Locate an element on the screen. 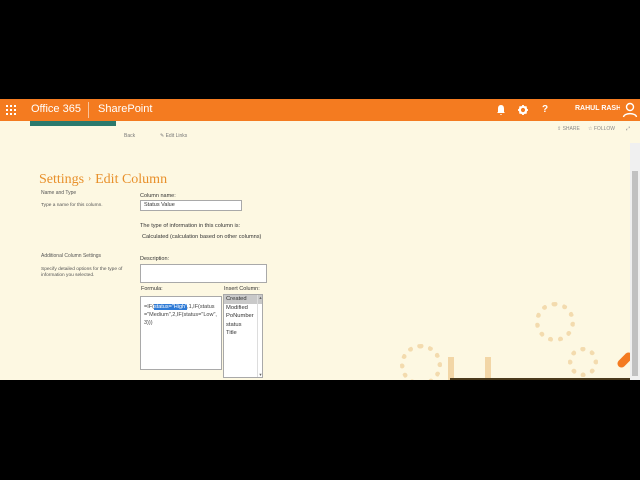  additional-settings-heading: Additional Column Settings is located at coordinates (71, 256).